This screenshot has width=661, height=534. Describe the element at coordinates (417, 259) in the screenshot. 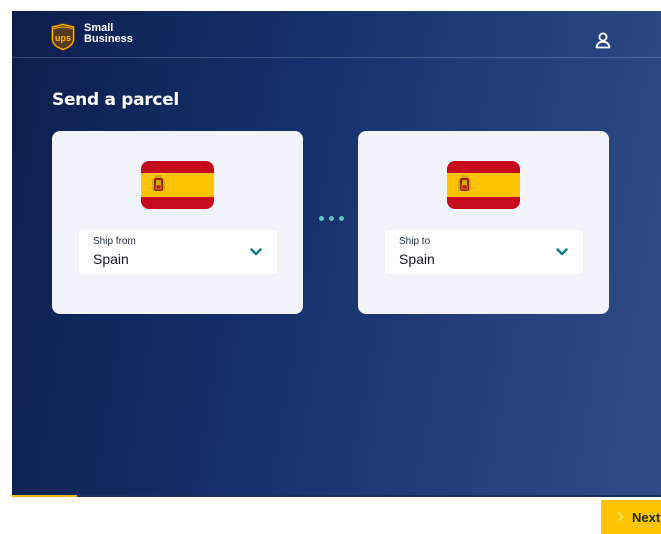

I see `ship-to-value: Spain` at that location.